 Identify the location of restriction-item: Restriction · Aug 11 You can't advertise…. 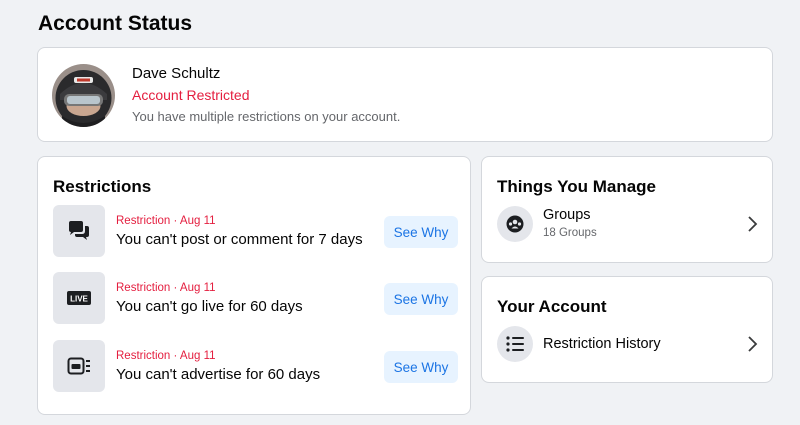
(255, 366).